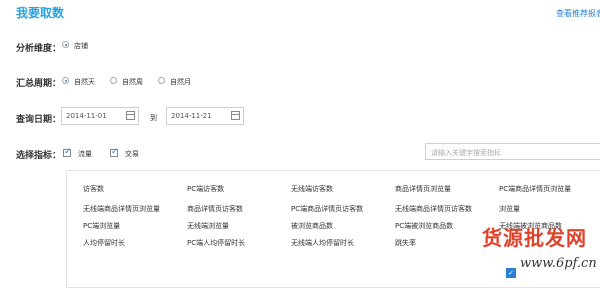  What do you see at coordinates (191, 116) in the screenshot?
I see `end-date-value: 2014-11-21` at bounding box center [191, 116].